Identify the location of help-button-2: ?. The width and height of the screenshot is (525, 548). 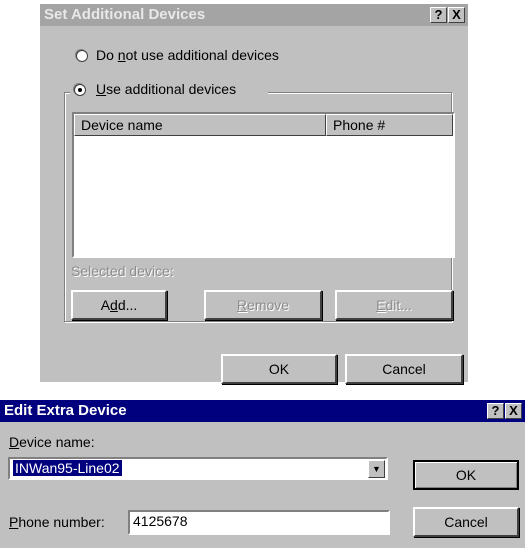
(495, 411).